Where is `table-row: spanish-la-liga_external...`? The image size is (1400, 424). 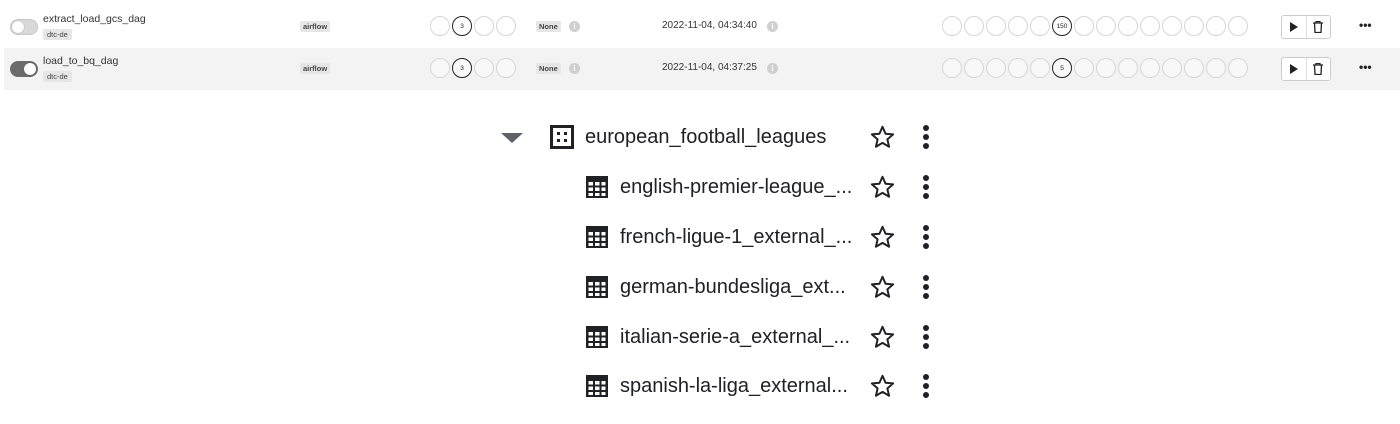 table-row: spanish-la-liga_external... is located at coordinates (734, 386).